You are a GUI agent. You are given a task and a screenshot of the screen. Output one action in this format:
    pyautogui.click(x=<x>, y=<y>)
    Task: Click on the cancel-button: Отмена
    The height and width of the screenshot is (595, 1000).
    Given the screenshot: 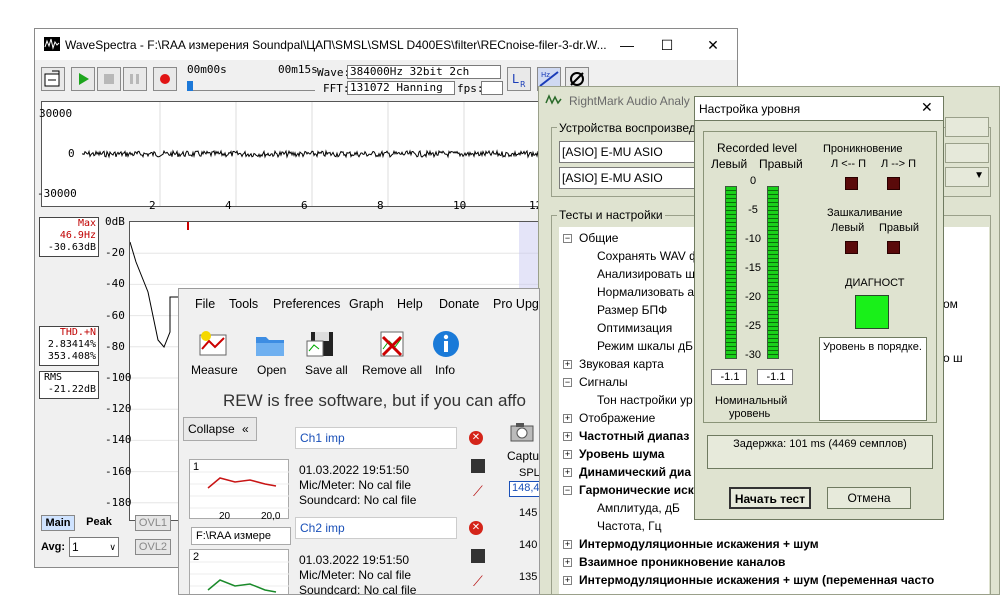 What is the action you would take?
    pyautogui.click(x=869, y=498)
    